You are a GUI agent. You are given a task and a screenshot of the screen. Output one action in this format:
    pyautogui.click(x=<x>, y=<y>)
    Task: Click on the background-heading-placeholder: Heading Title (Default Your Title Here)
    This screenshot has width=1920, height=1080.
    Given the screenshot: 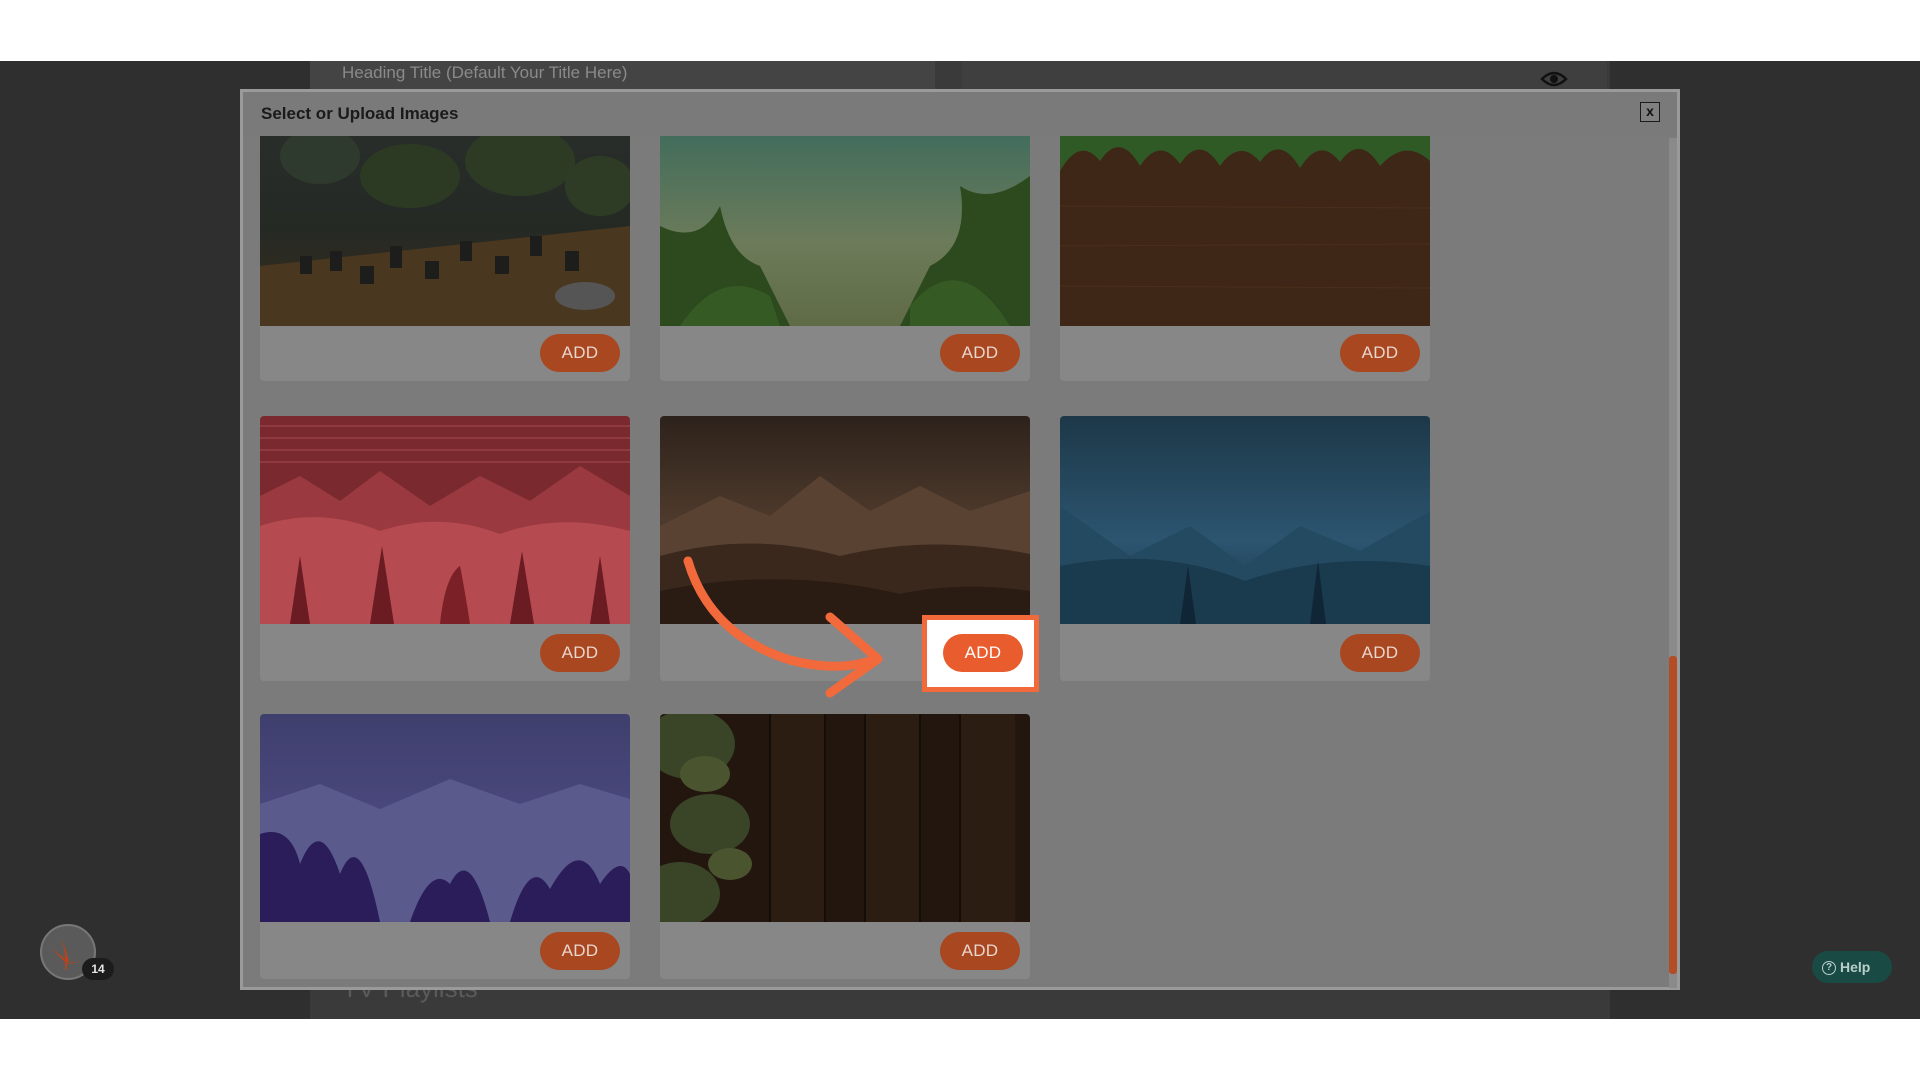 What is the action you would take?
    pyautogui.click(x=485, y=72)
    